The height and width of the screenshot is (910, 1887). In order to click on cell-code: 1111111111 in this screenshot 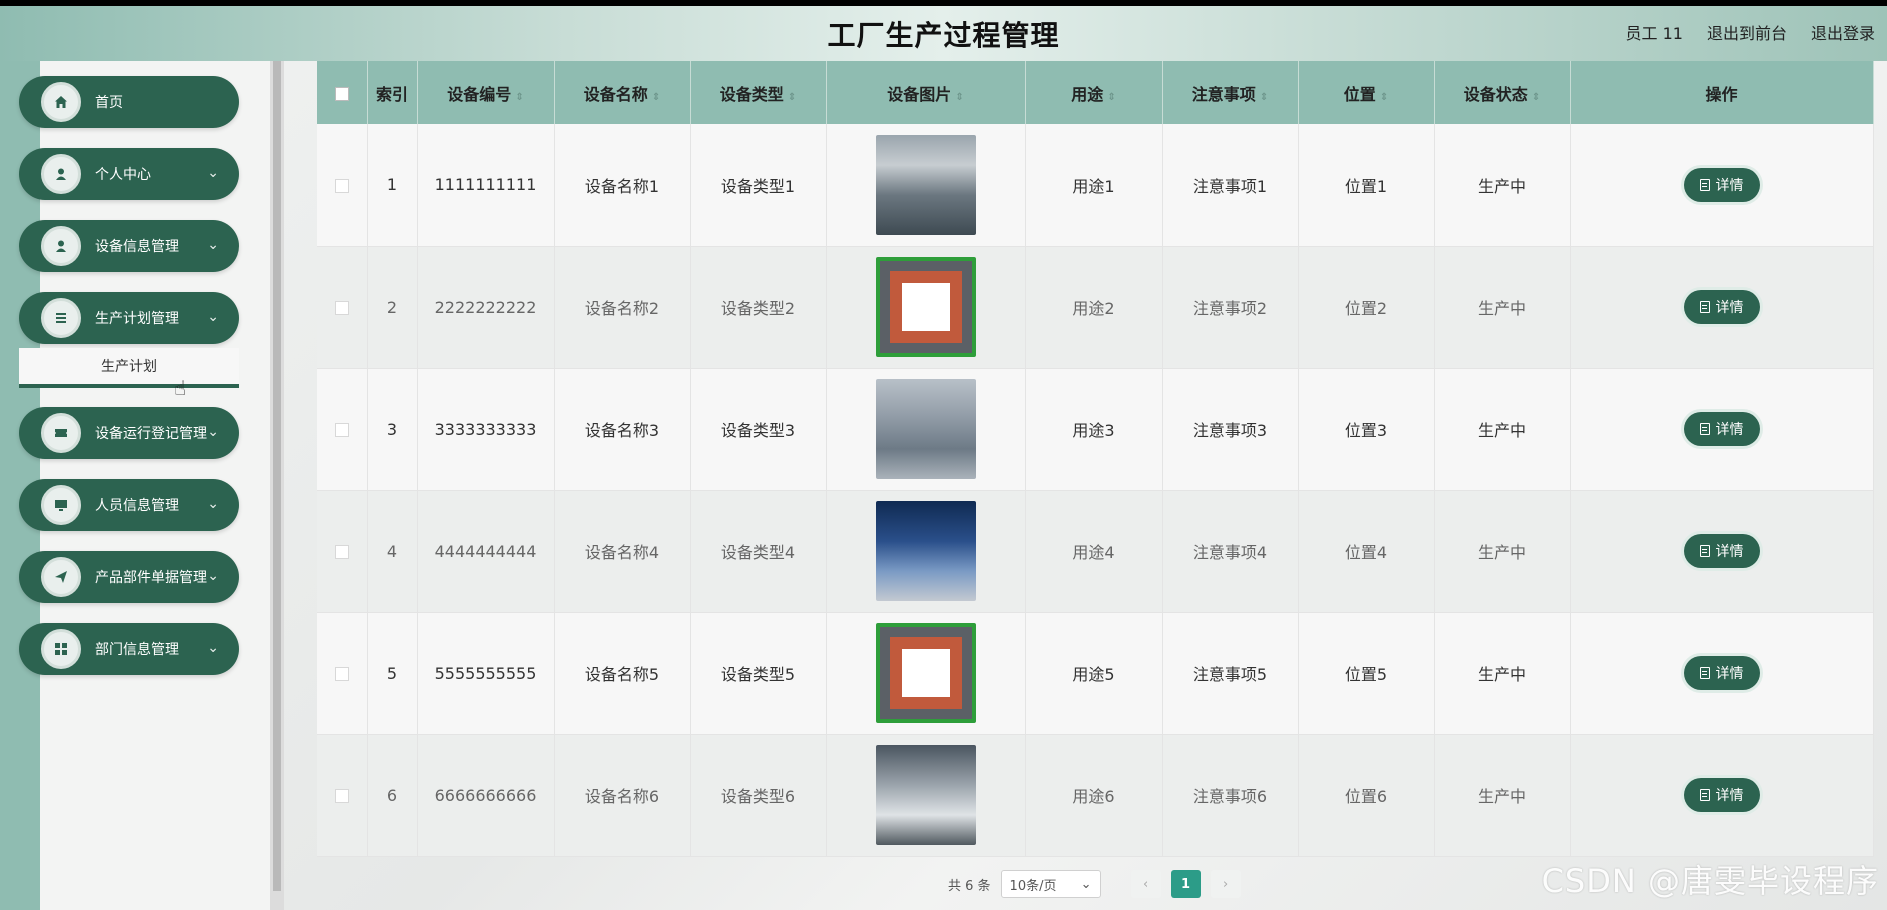, I will do `click(486, 185)`.